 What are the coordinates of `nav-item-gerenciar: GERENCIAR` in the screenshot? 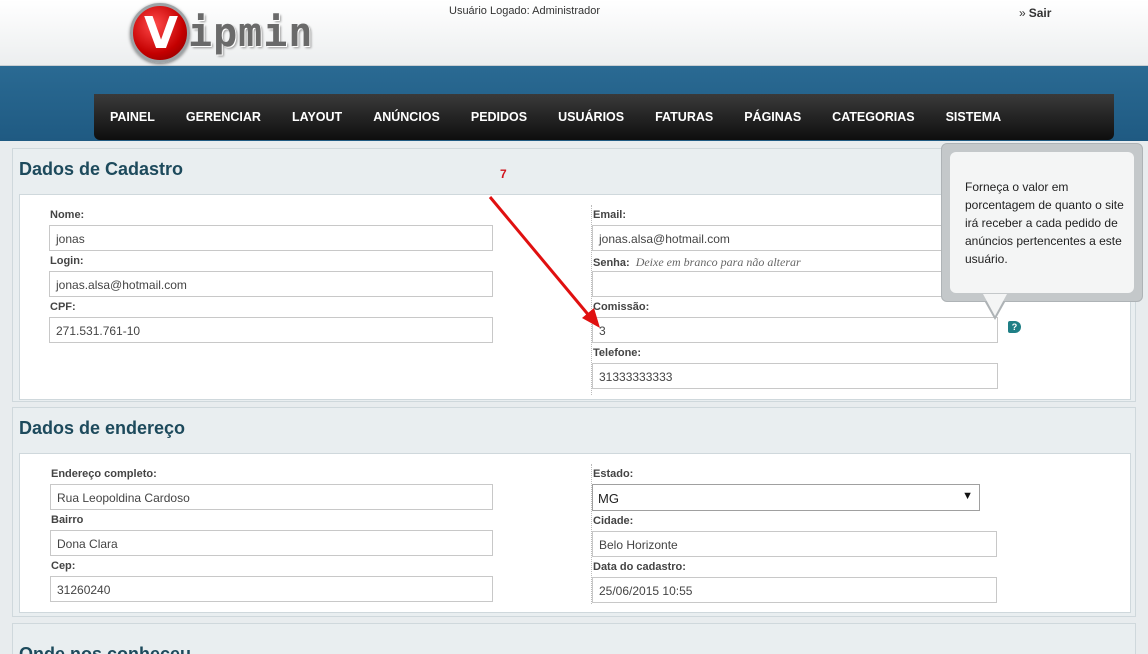 It's located at (223, 117).